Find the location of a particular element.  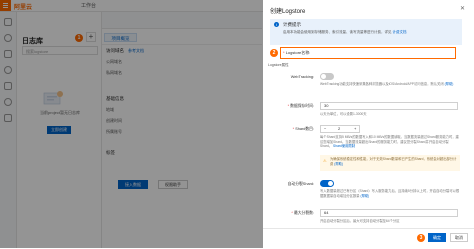

ttl-label: * 数据保存时间: is located at coordinates (300, 106).